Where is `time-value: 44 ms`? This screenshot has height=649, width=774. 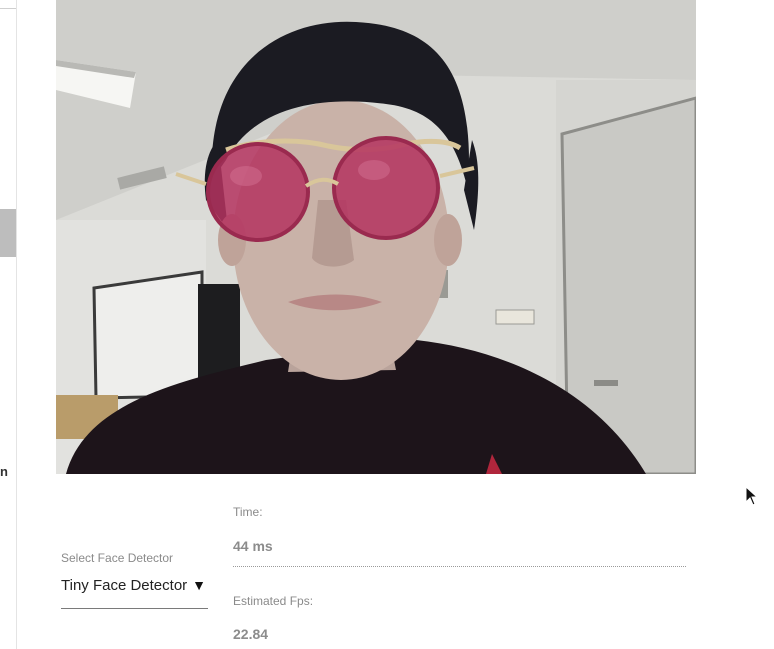 time-value: 44 ms is located at coordinates (253, 546).